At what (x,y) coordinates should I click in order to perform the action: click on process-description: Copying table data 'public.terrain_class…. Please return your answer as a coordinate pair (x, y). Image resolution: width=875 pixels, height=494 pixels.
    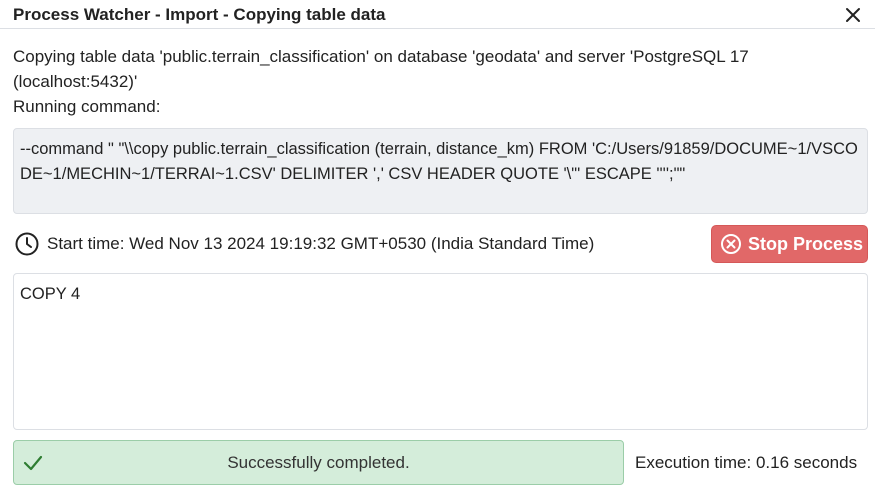
    Looking at the image, I should click on (438, 81).